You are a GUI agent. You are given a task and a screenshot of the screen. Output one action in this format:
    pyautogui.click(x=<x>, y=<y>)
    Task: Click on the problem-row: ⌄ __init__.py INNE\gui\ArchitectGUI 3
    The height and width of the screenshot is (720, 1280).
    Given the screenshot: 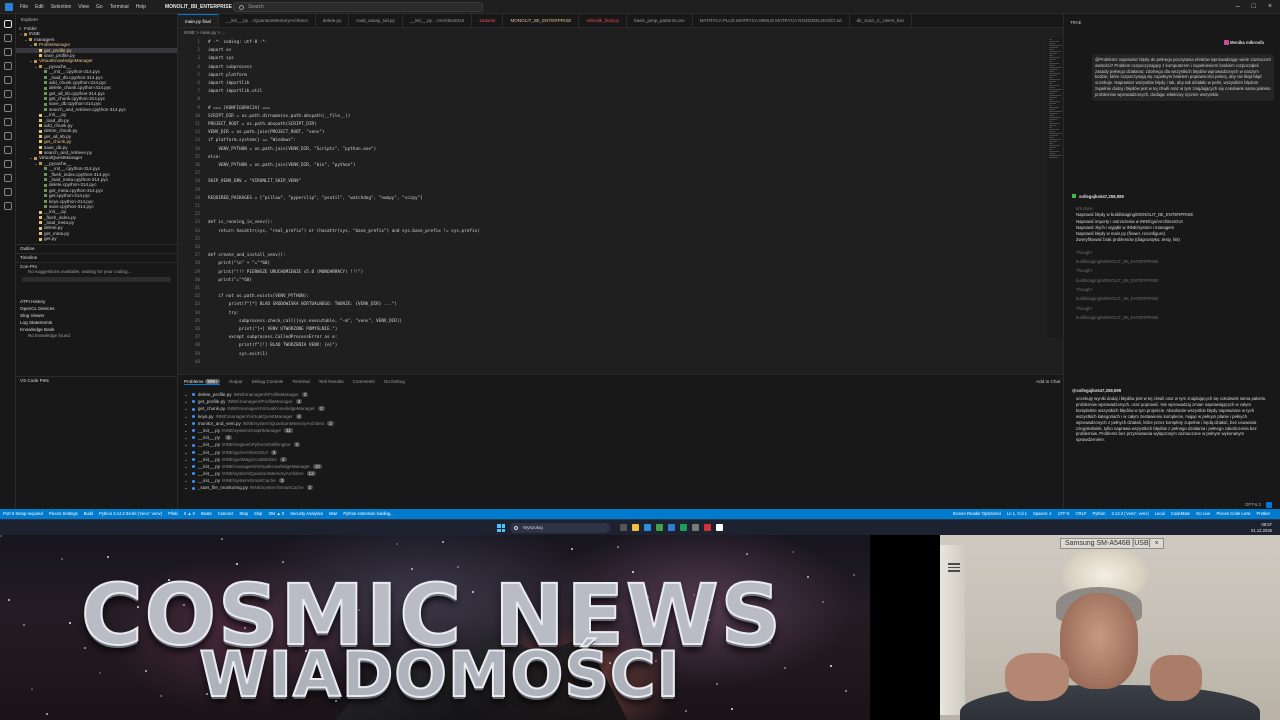 What is the action you would take?
    pyautogui.click(x=619, y=452)
    